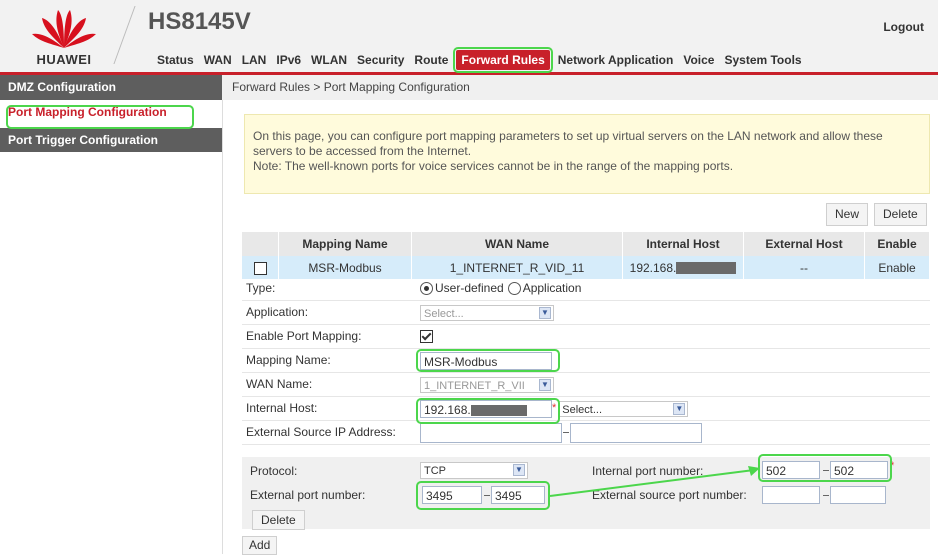 The image size is (938, 555). I want to click on protocol-select-value: TCP, so click(435, 471).